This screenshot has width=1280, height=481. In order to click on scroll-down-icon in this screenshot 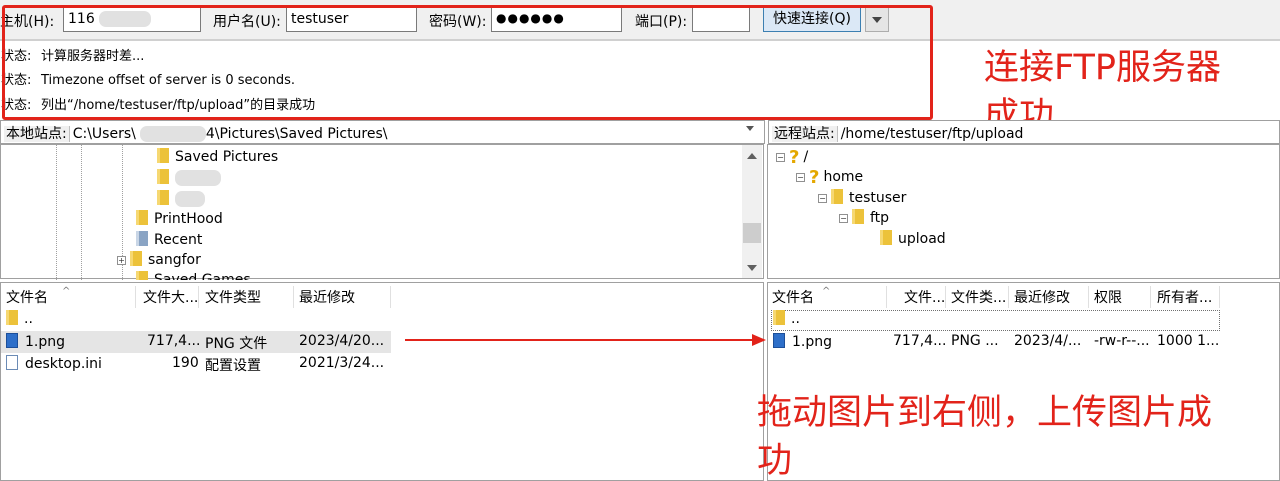, I will do `click(752, 268)`.